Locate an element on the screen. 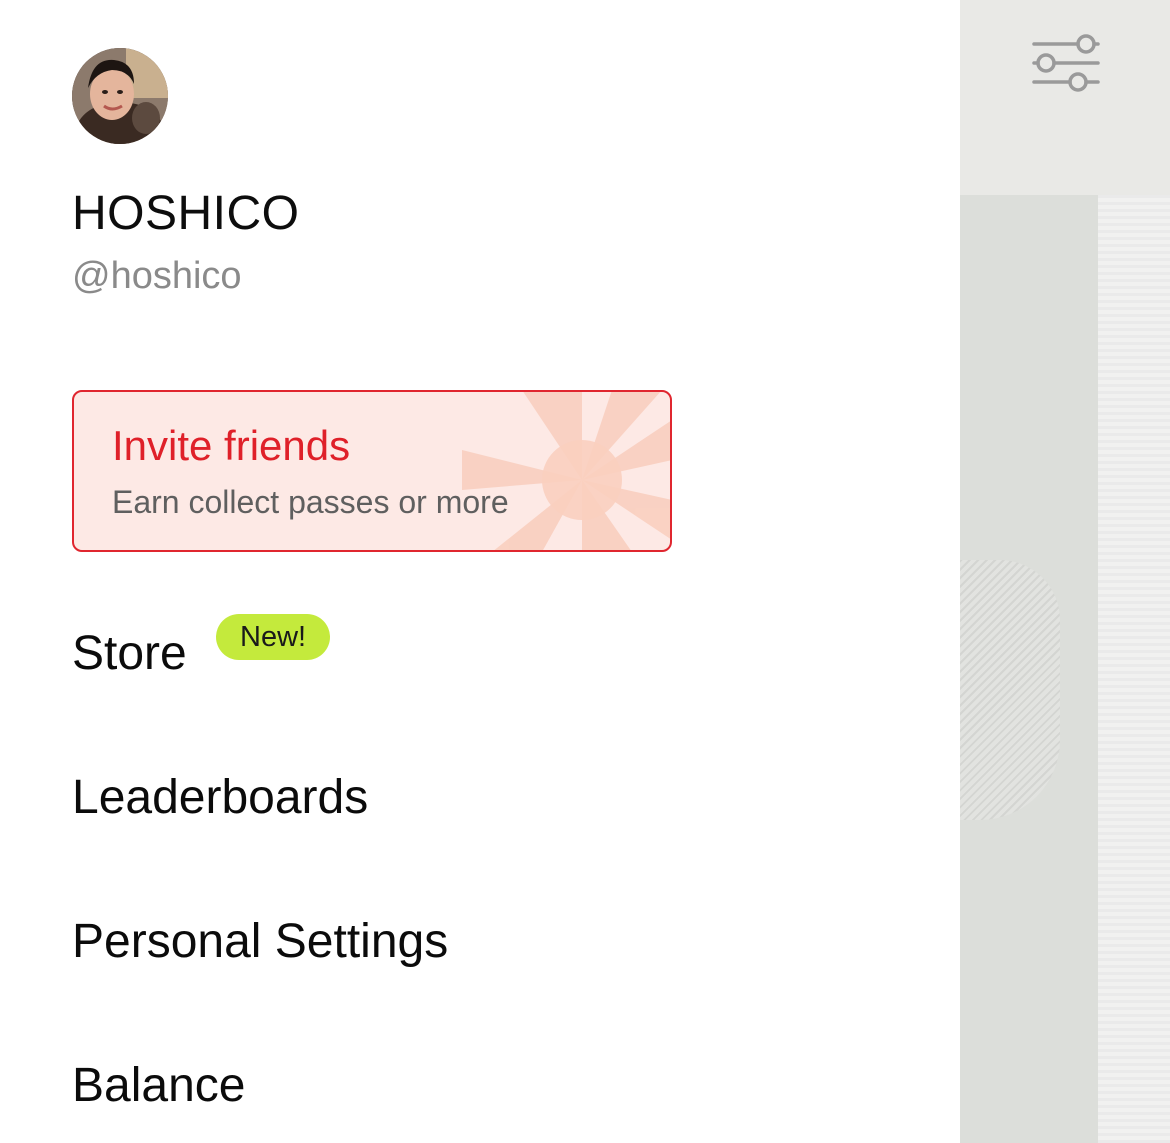  background-strip is located at coordinates (1134, 669).